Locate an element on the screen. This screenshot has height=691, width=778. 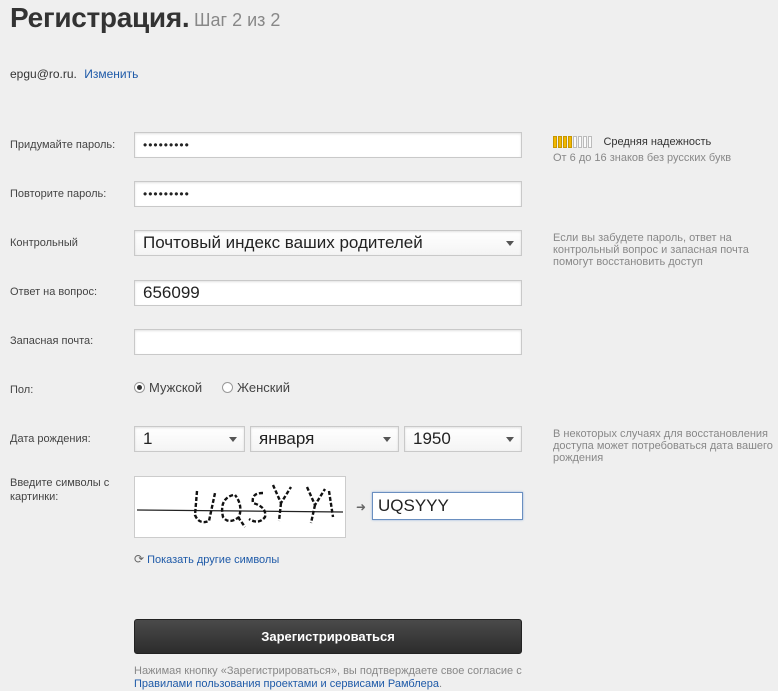
arrow-right-icon: ➜ is located at coordinates (361, 507).